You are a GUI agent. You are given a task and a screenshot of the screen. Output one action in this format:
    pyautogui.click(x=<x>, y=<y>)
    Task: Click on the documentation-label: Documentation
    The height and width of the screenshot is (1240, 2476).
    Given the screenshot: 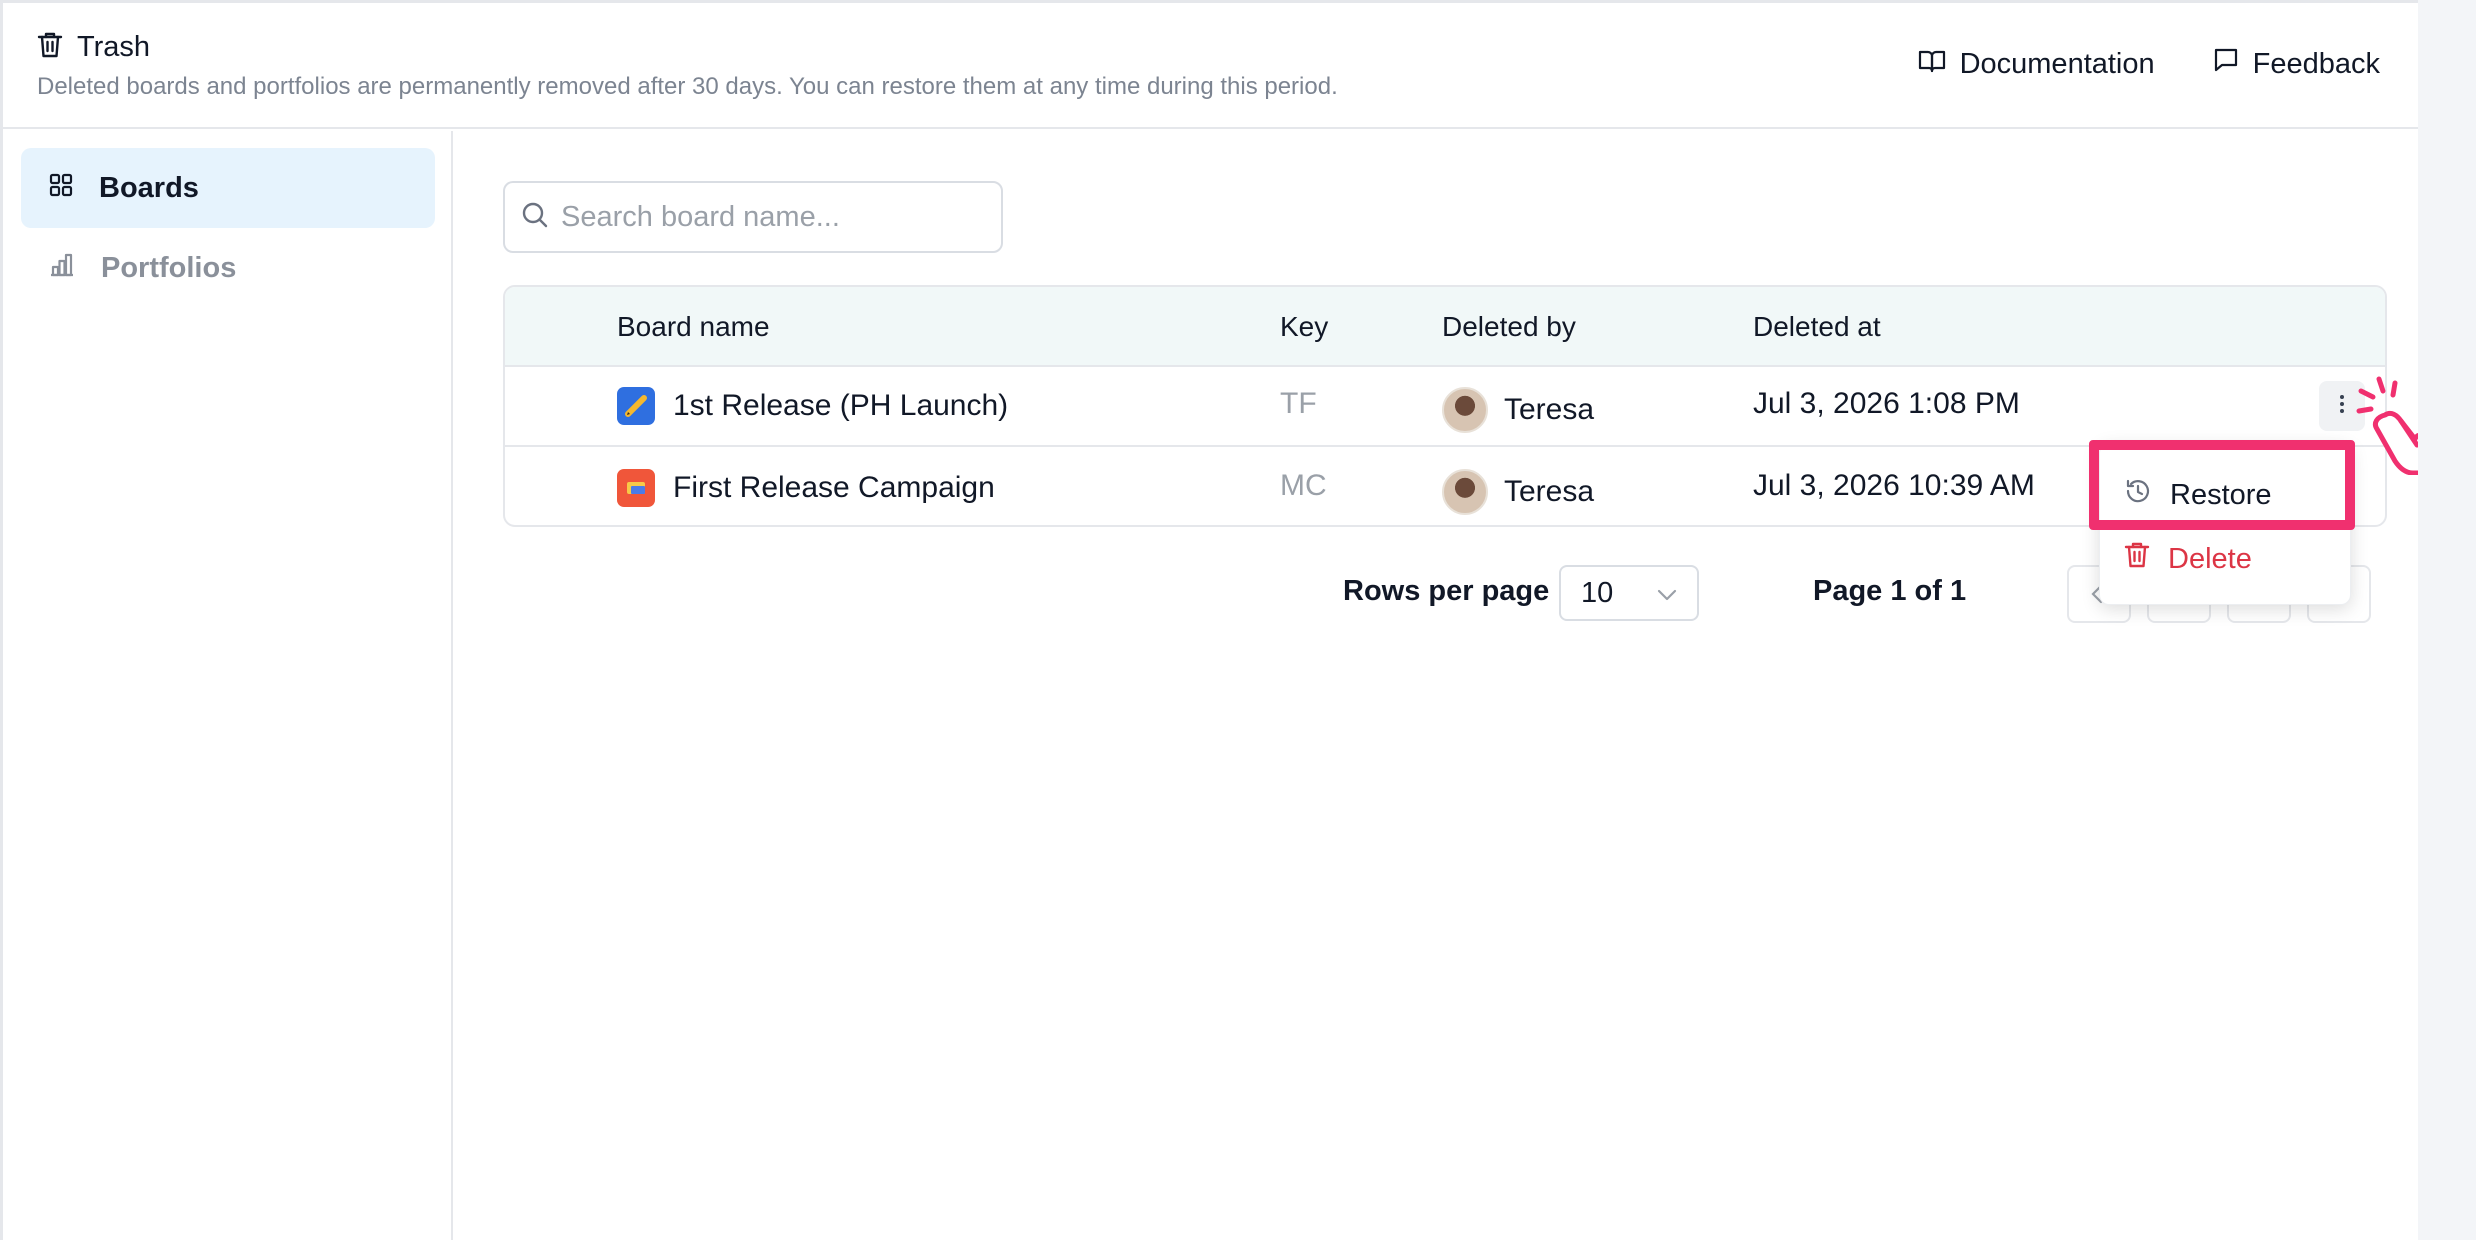 What is the action you would take?
    pyautogui.click(x=2057, y=63)
    